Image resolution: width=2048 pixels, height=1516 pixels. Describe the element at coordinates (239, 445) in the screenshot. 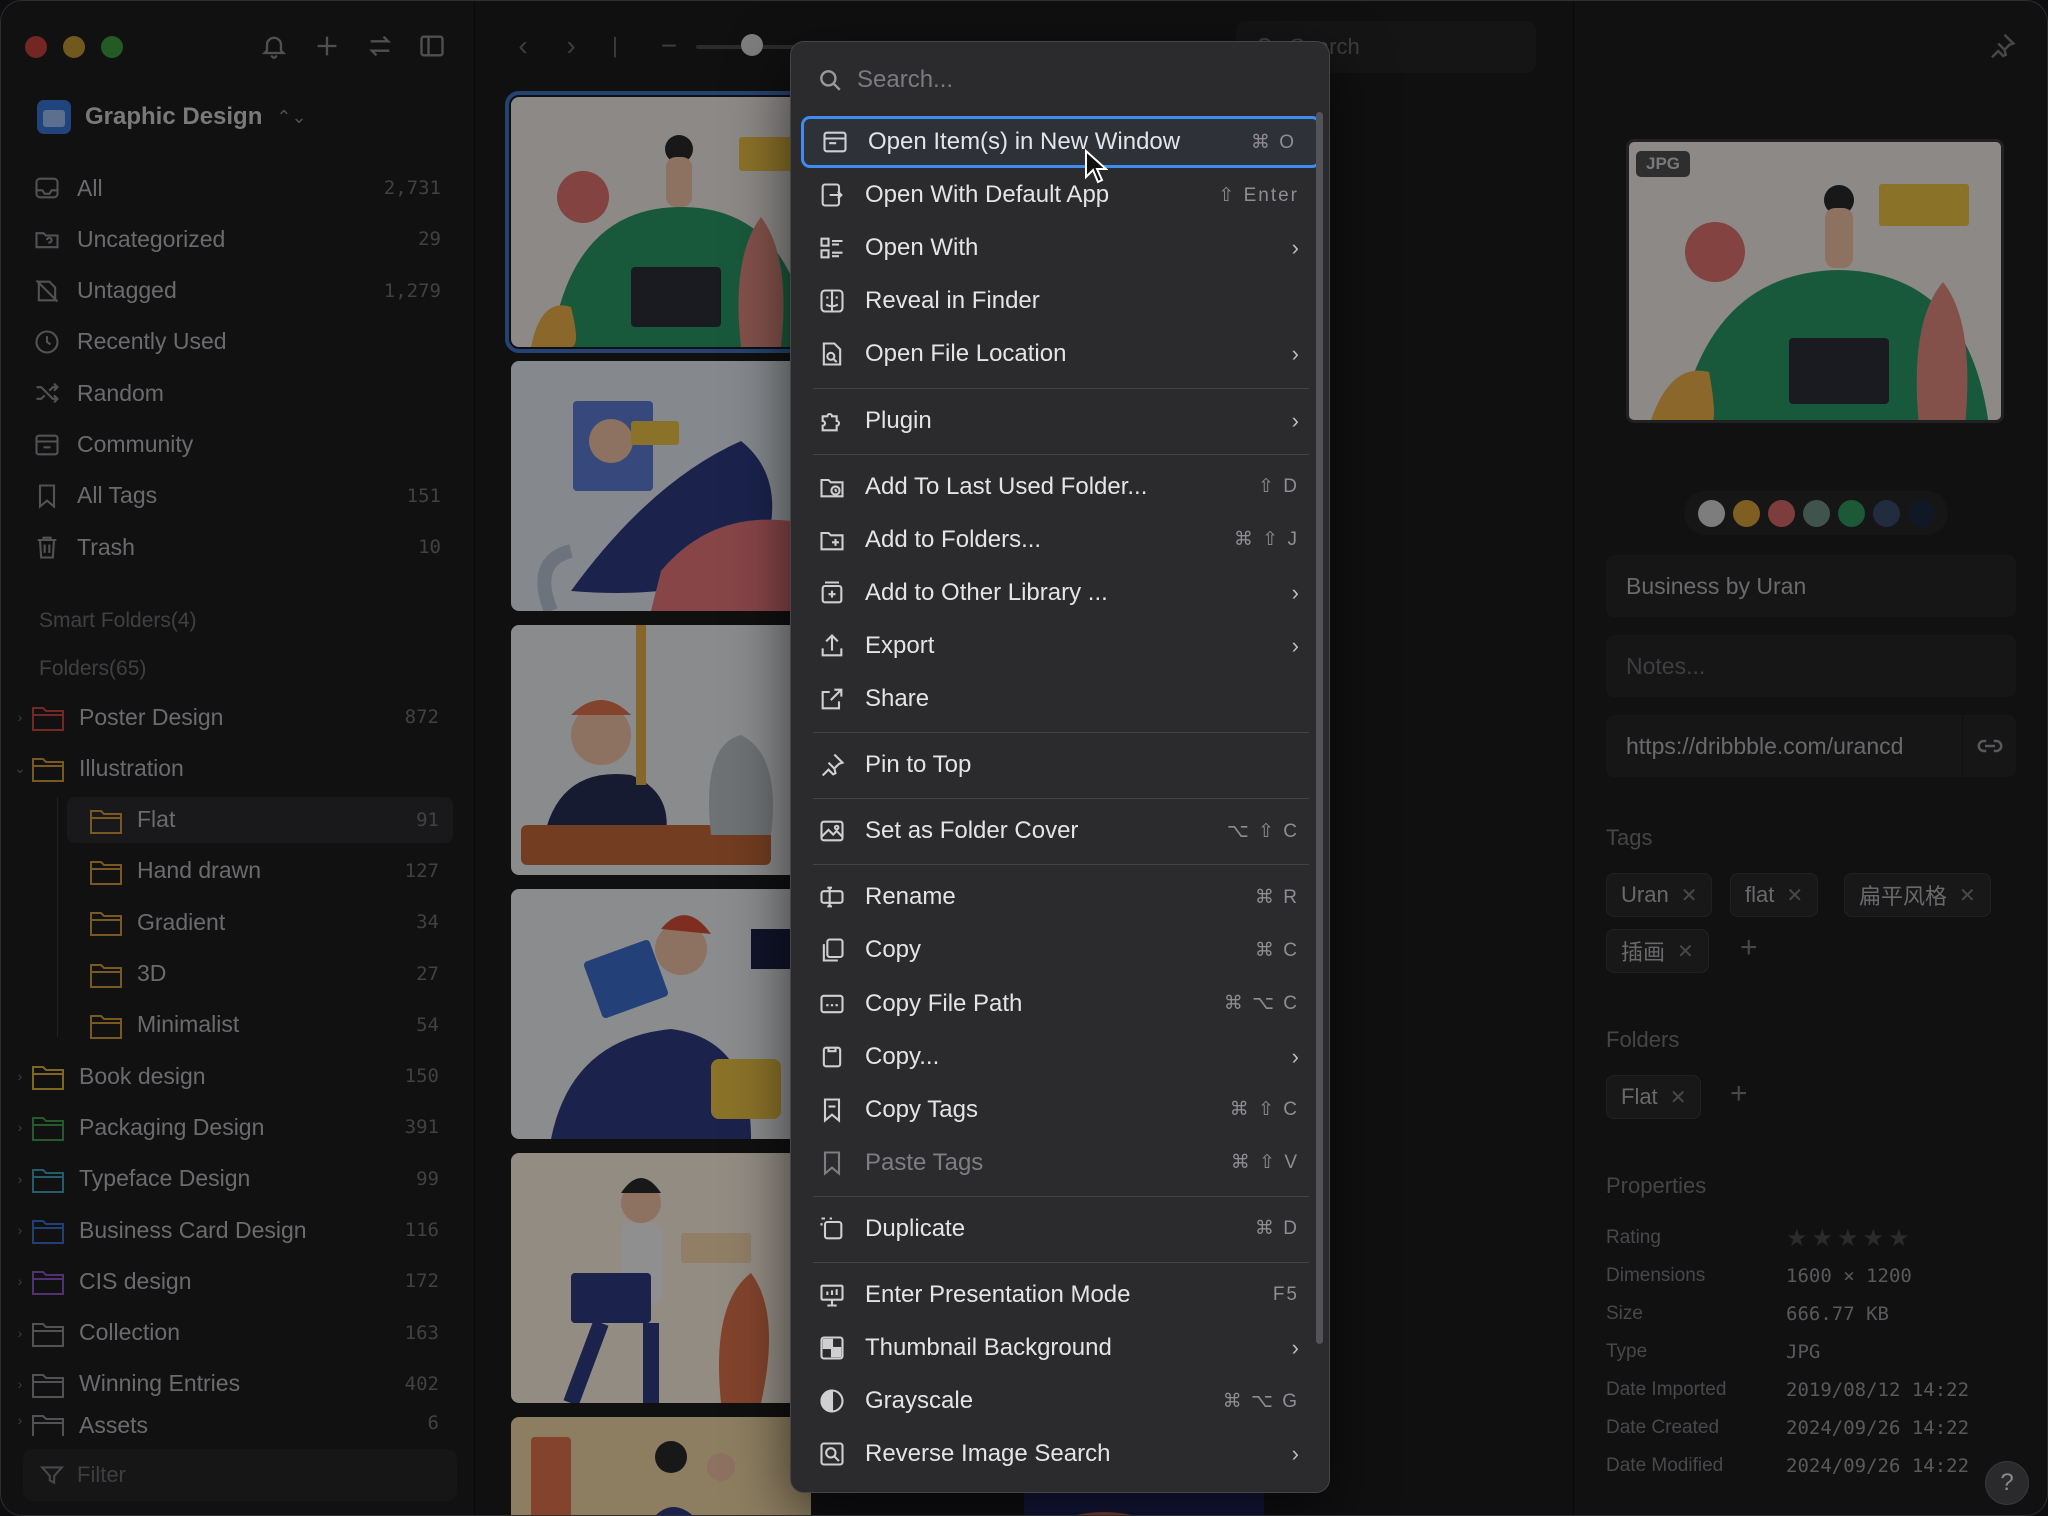

I see `nav-item-community: Community` at that location.